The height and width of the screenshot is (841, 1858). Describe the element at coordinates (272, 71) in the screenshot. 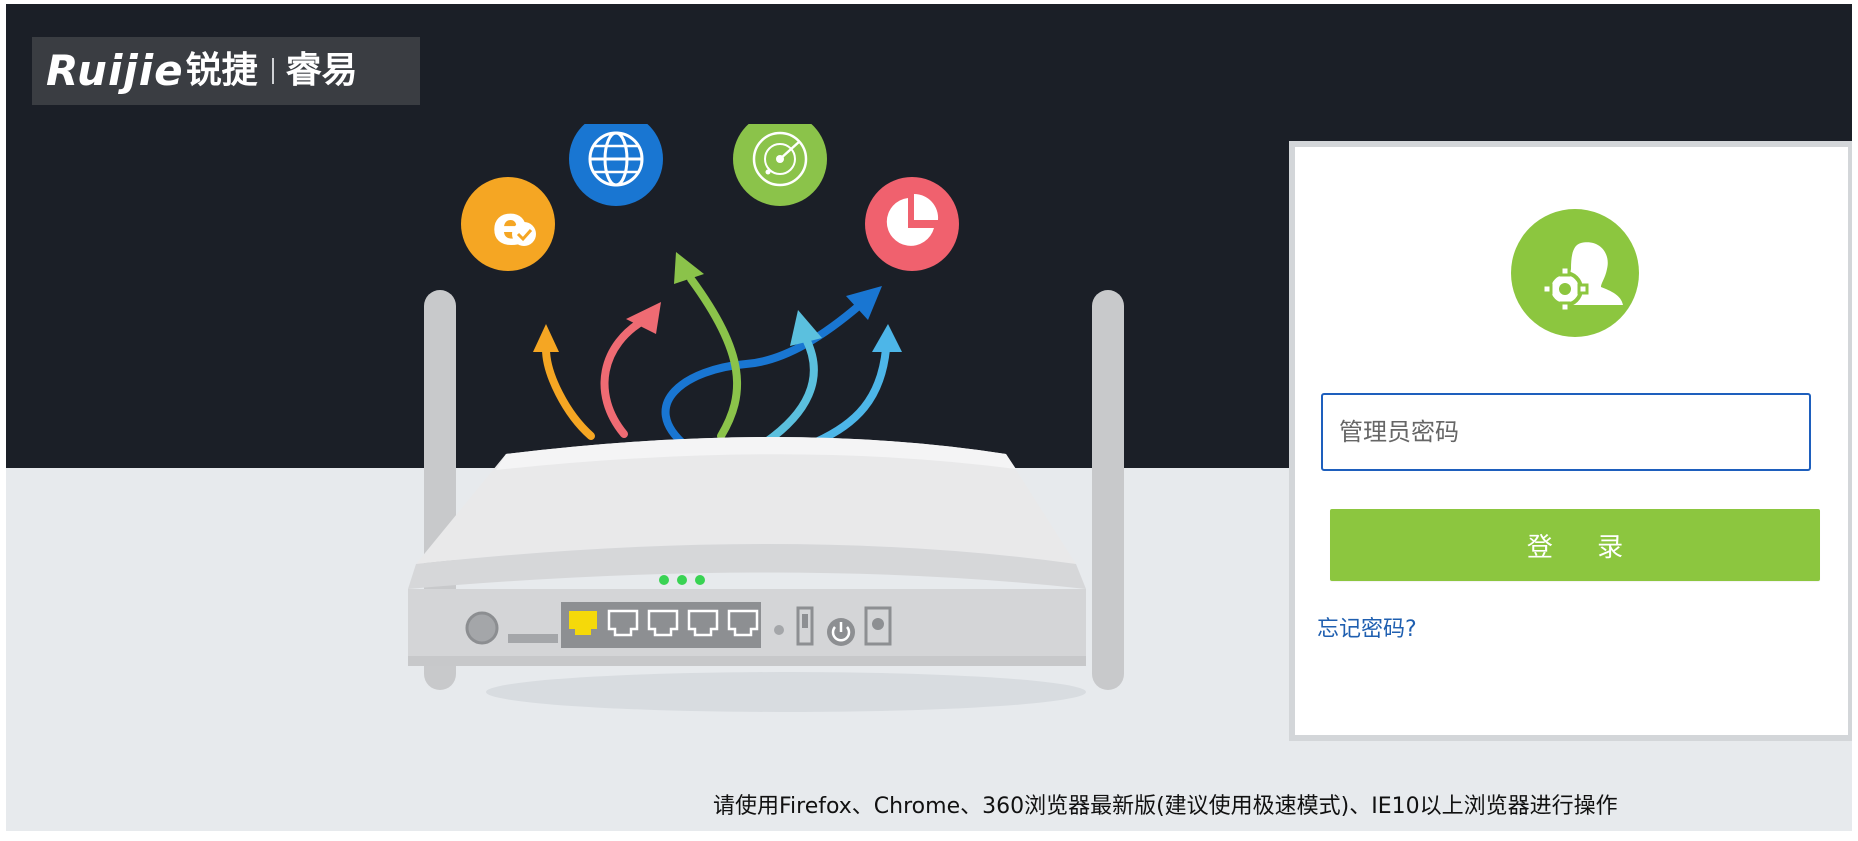

I see `logo-divider` at that location.